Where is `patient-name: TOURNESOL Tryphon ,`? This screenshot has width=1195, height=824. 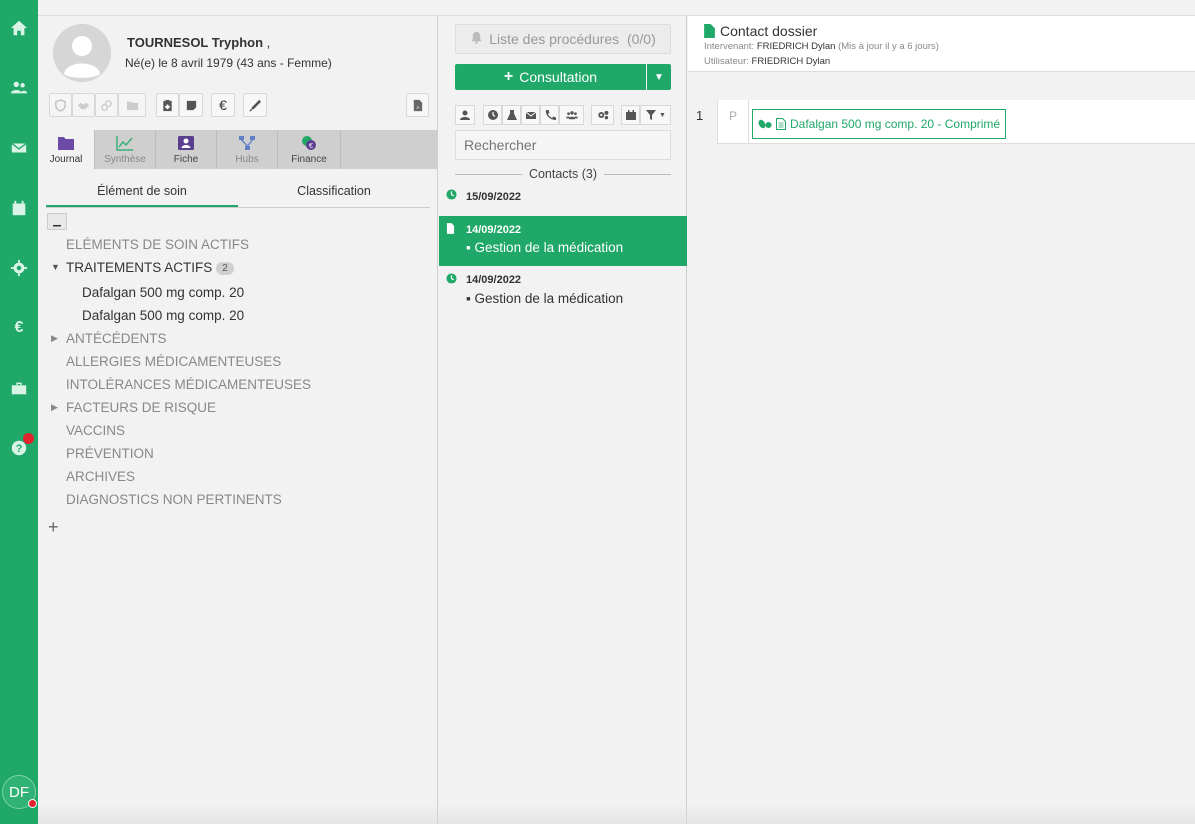 patient-name: TOURNESOL Tryphon , is located at coordinates (199, 42).